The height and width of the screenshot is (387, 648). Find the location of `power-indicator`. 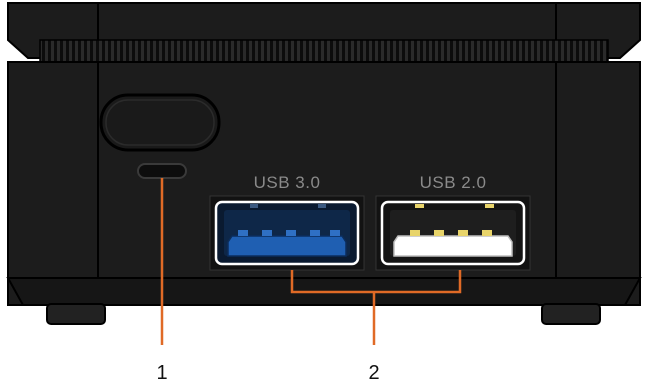

power-indicator is located at coordinates (162, 171).